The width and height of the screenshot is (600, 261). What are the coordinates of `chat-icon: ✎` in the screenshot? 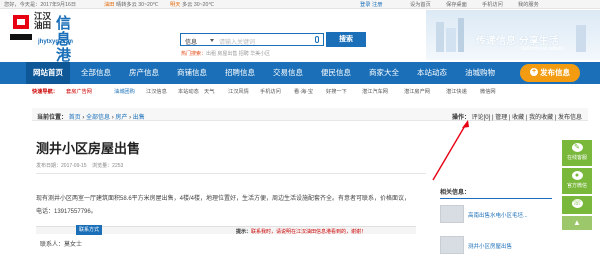 It's located at (577, 147).